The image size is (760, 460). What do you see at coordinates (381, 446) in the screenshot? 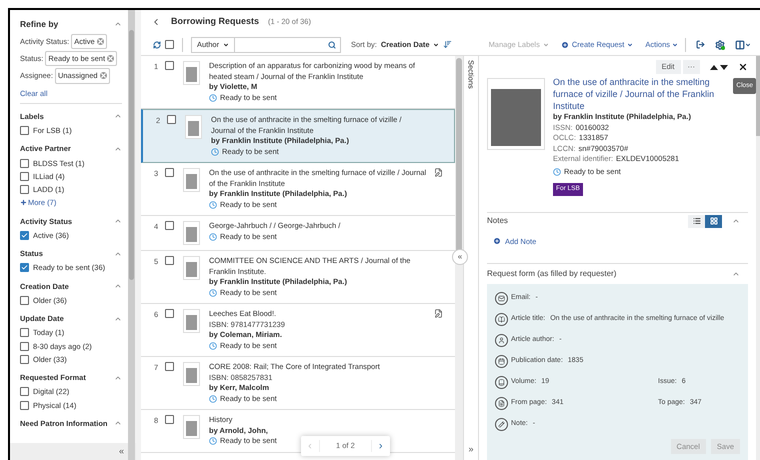
I see `next-page-button: ›` at bounding box center [381, 446].